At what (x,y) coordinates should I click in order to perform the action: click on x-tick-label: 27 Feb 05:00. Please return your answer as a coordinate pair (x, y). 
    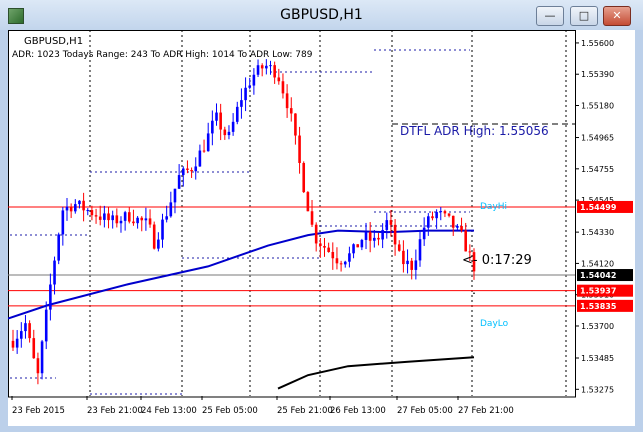
    Looking at the image, I should click on (425, 411).